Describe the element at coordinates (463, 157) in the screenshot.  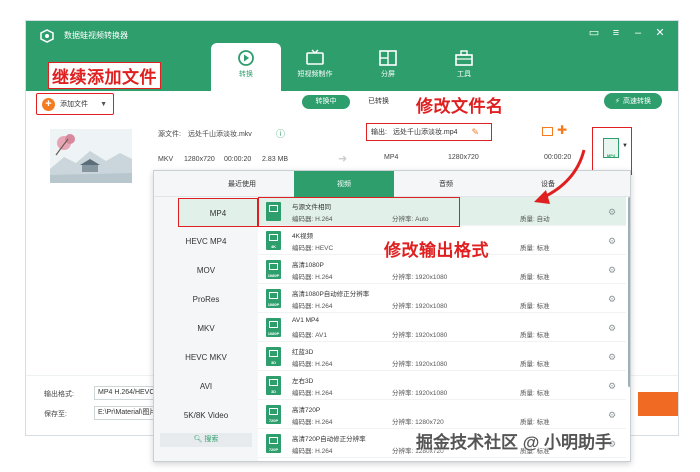
I see `output-resolution: 1280x720` at that location.